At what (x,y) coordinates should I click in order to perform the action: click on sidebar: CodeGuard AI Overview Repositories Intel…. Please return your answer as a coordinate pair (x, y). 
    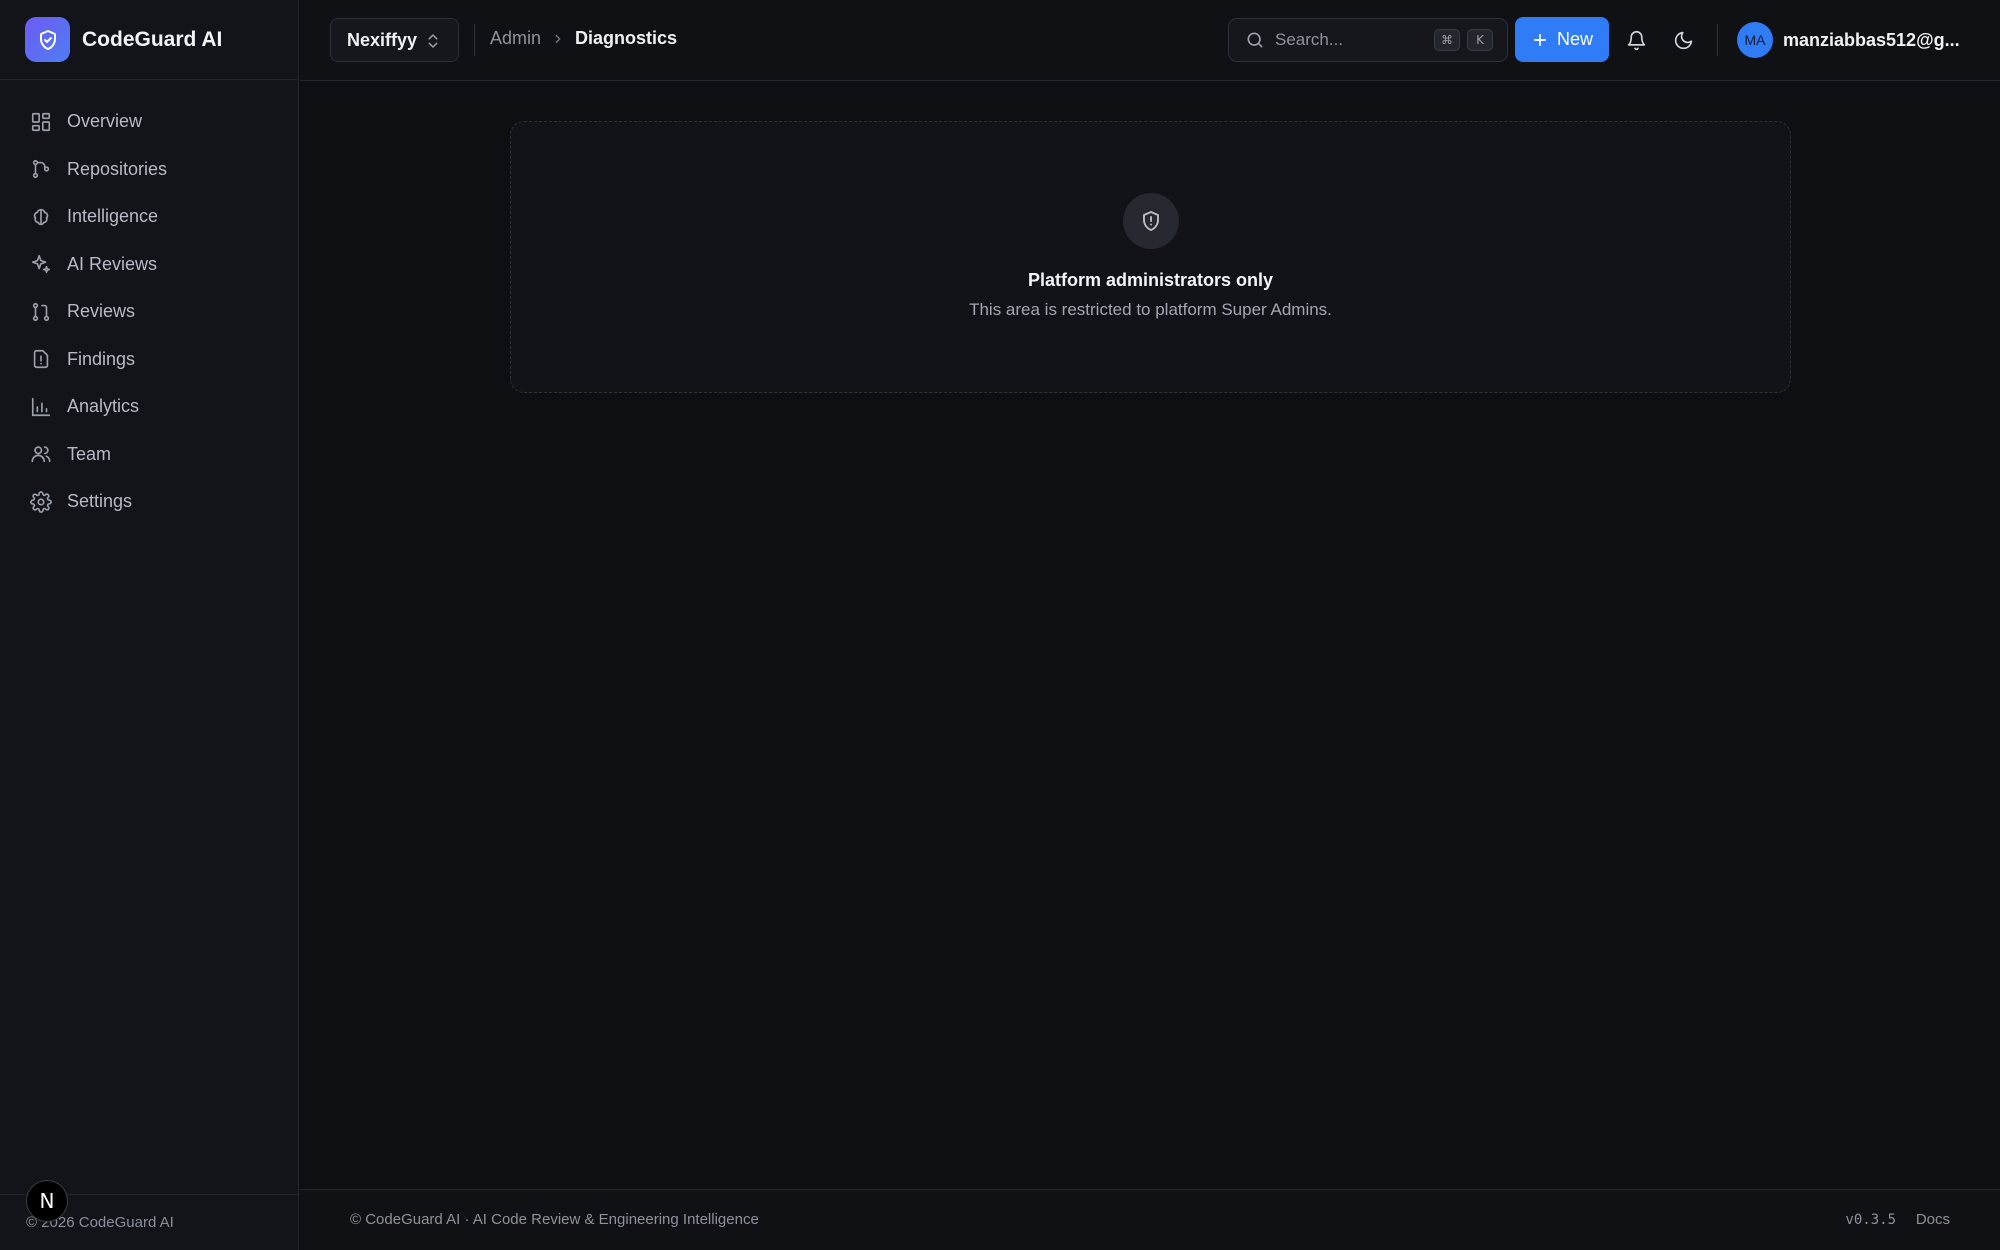
    Looking at the image, I should click on (149, 625).